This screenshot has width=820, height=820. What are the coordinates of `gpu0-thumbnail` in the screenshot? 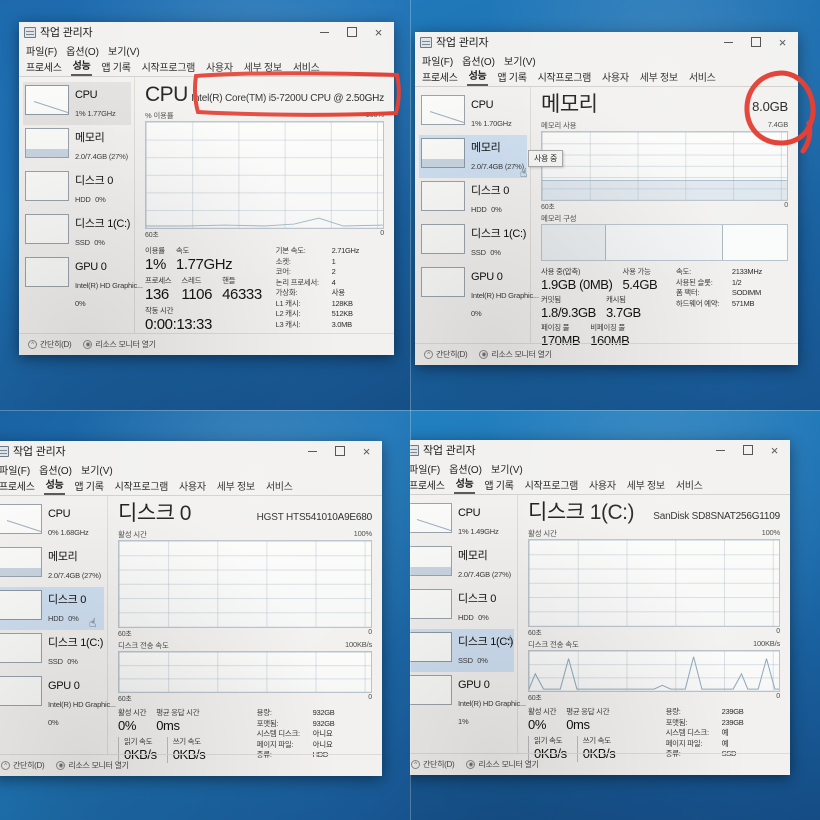 It's located at (21, 691).